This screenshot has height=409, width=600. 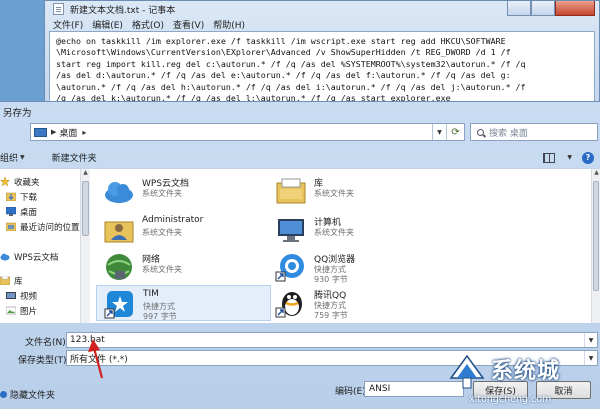 What do you see at coordinates (5, 181) in the screenshot?
I see `star-icon` at bounding box center [5, 181].